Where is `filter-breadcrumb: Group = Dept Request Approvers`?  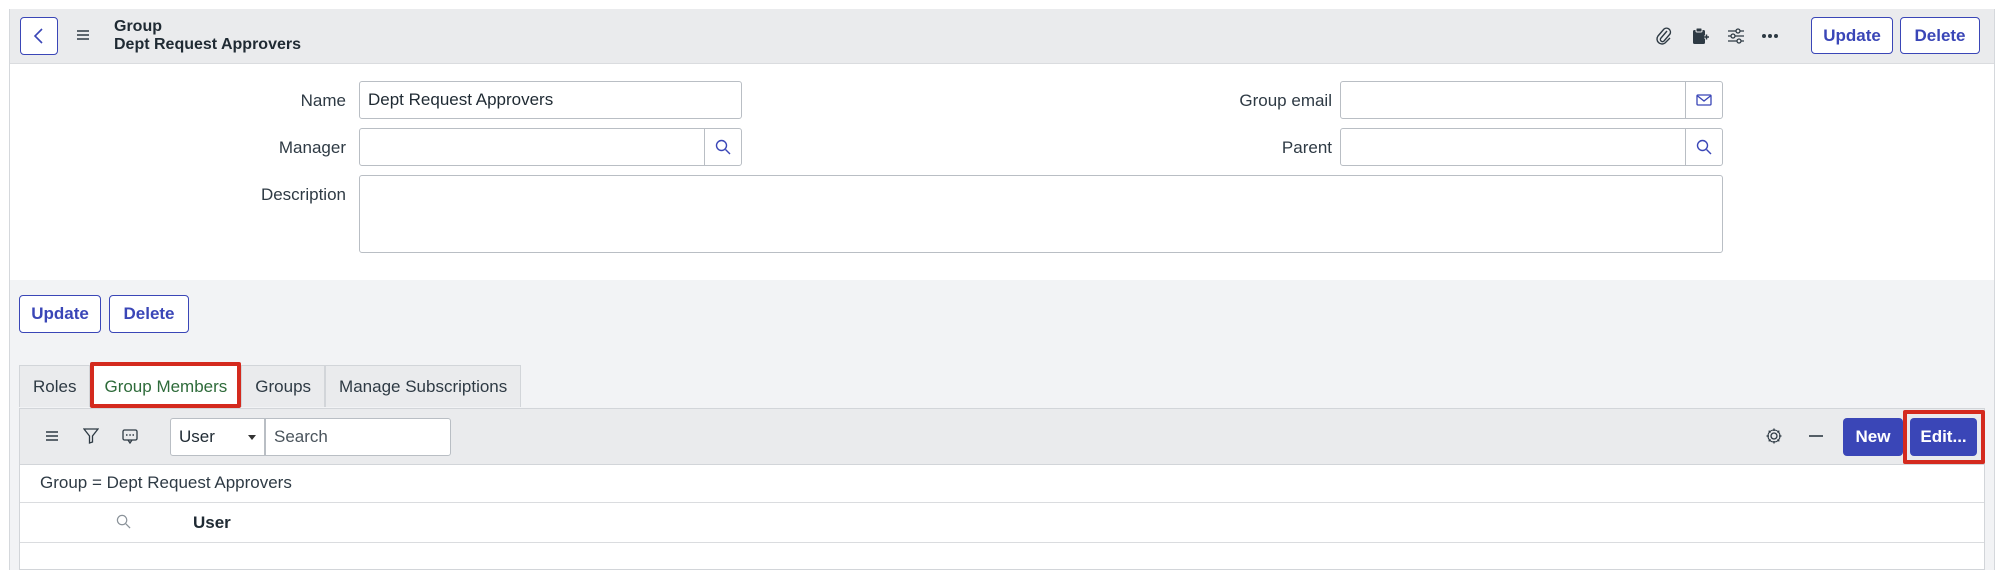 filter-breadcrumb: Group = Dept Request Approvers is located at coordinates (166, 483).